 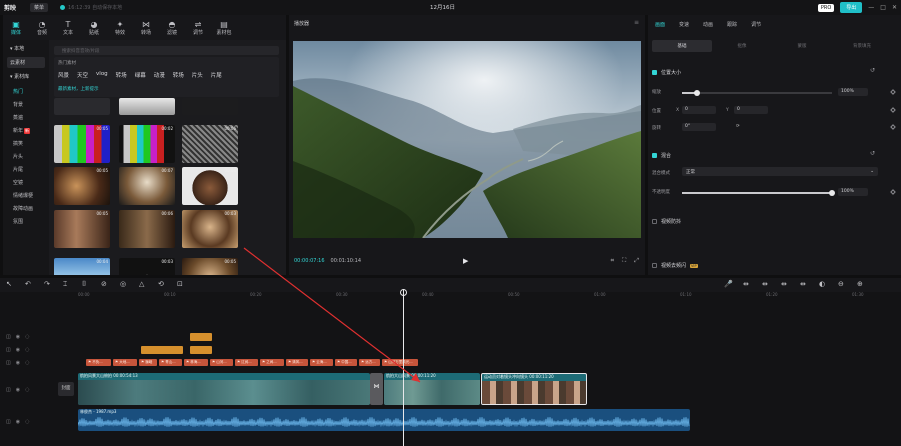 What do you see at coordinates (654, 265) in the screenshot?
I see `denoise-checkbox` at bounding box center [654, 265].